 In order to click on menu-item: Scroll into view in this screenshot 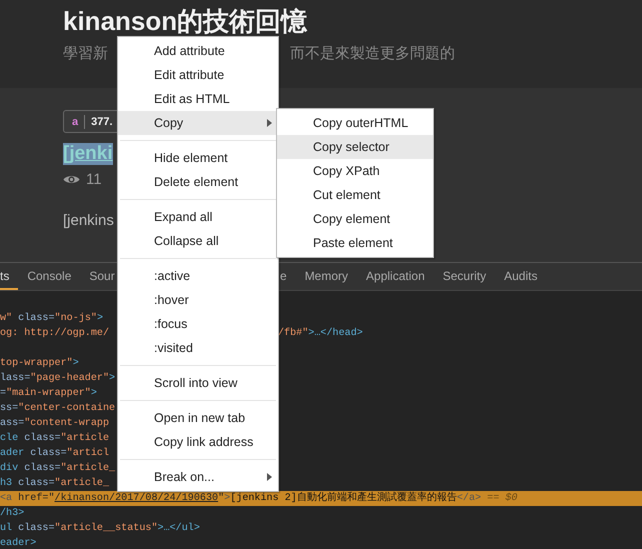, I will do `click(198, 383)`.